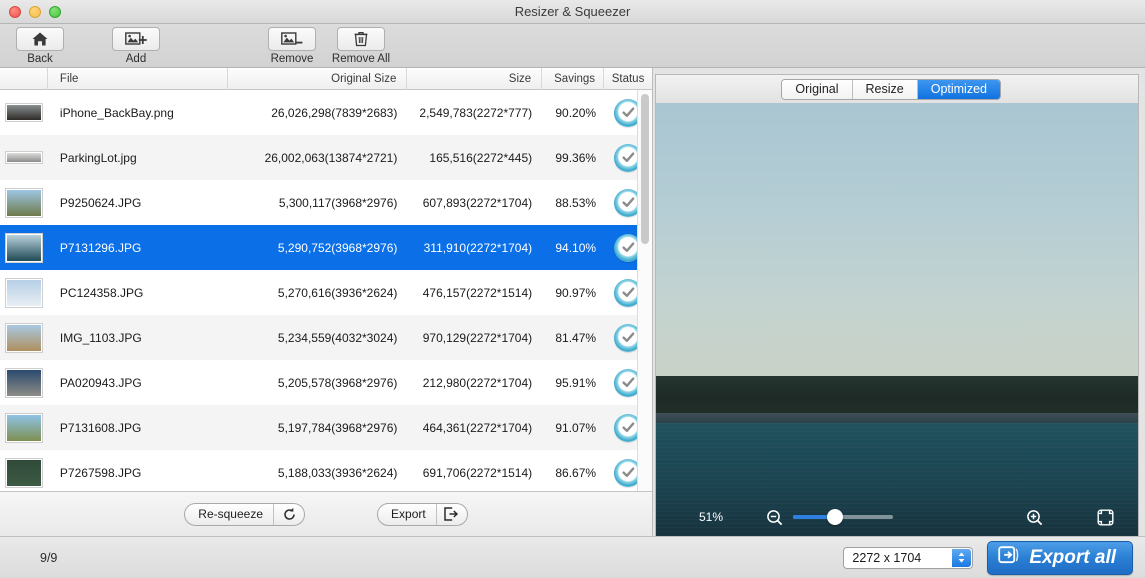 This screenshot has height=578, width=1145. What do you see at coordinates (477, 202) in the screenshot?
I see `row-size: 607,893(2272*1704)` at bounding box center [477, 202].